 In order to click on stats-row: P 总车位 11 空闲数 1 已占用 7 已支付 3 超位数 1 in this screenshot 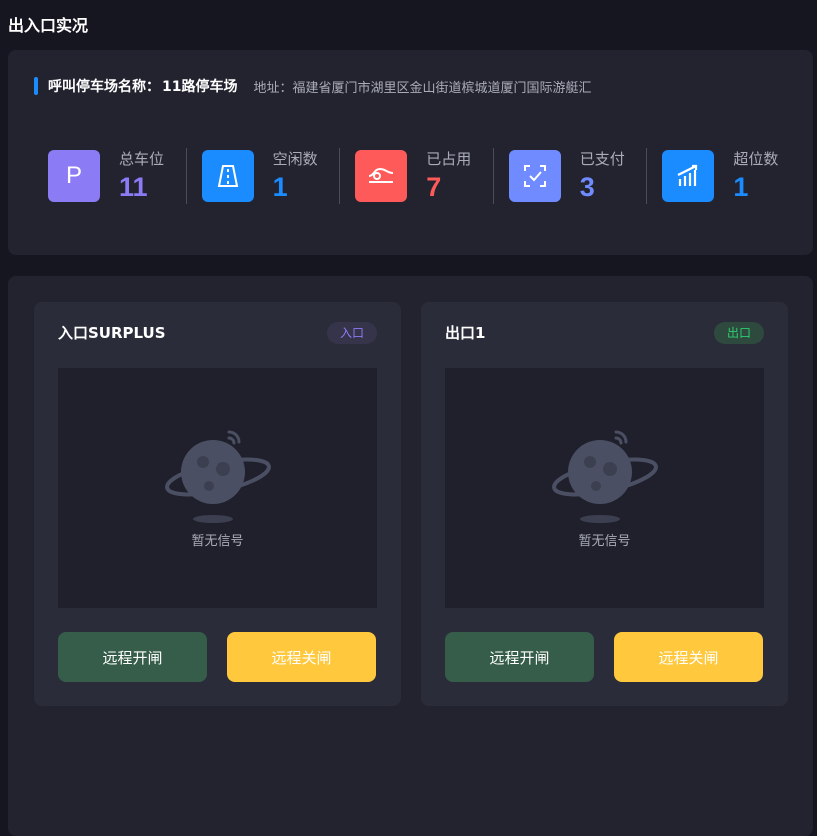, I will do `click(424, 176)`.